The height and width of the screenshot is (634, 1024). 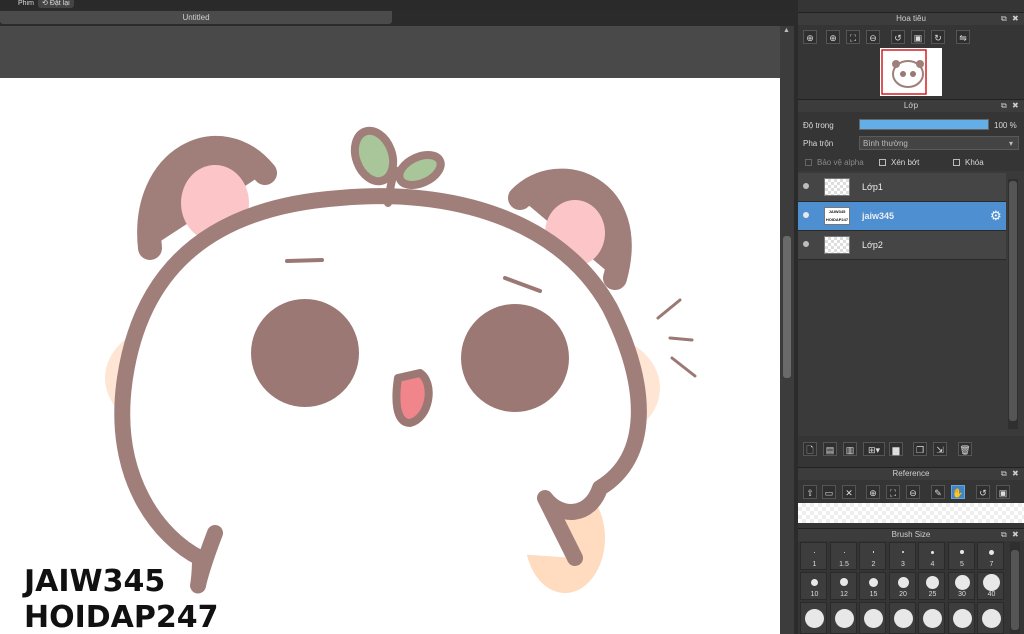 What do you see at coordinates (837, 216) in the screenshot?
I see `layer-thumbnail: JAIW345 HOIDAP247` at bounding box center [837, 216].